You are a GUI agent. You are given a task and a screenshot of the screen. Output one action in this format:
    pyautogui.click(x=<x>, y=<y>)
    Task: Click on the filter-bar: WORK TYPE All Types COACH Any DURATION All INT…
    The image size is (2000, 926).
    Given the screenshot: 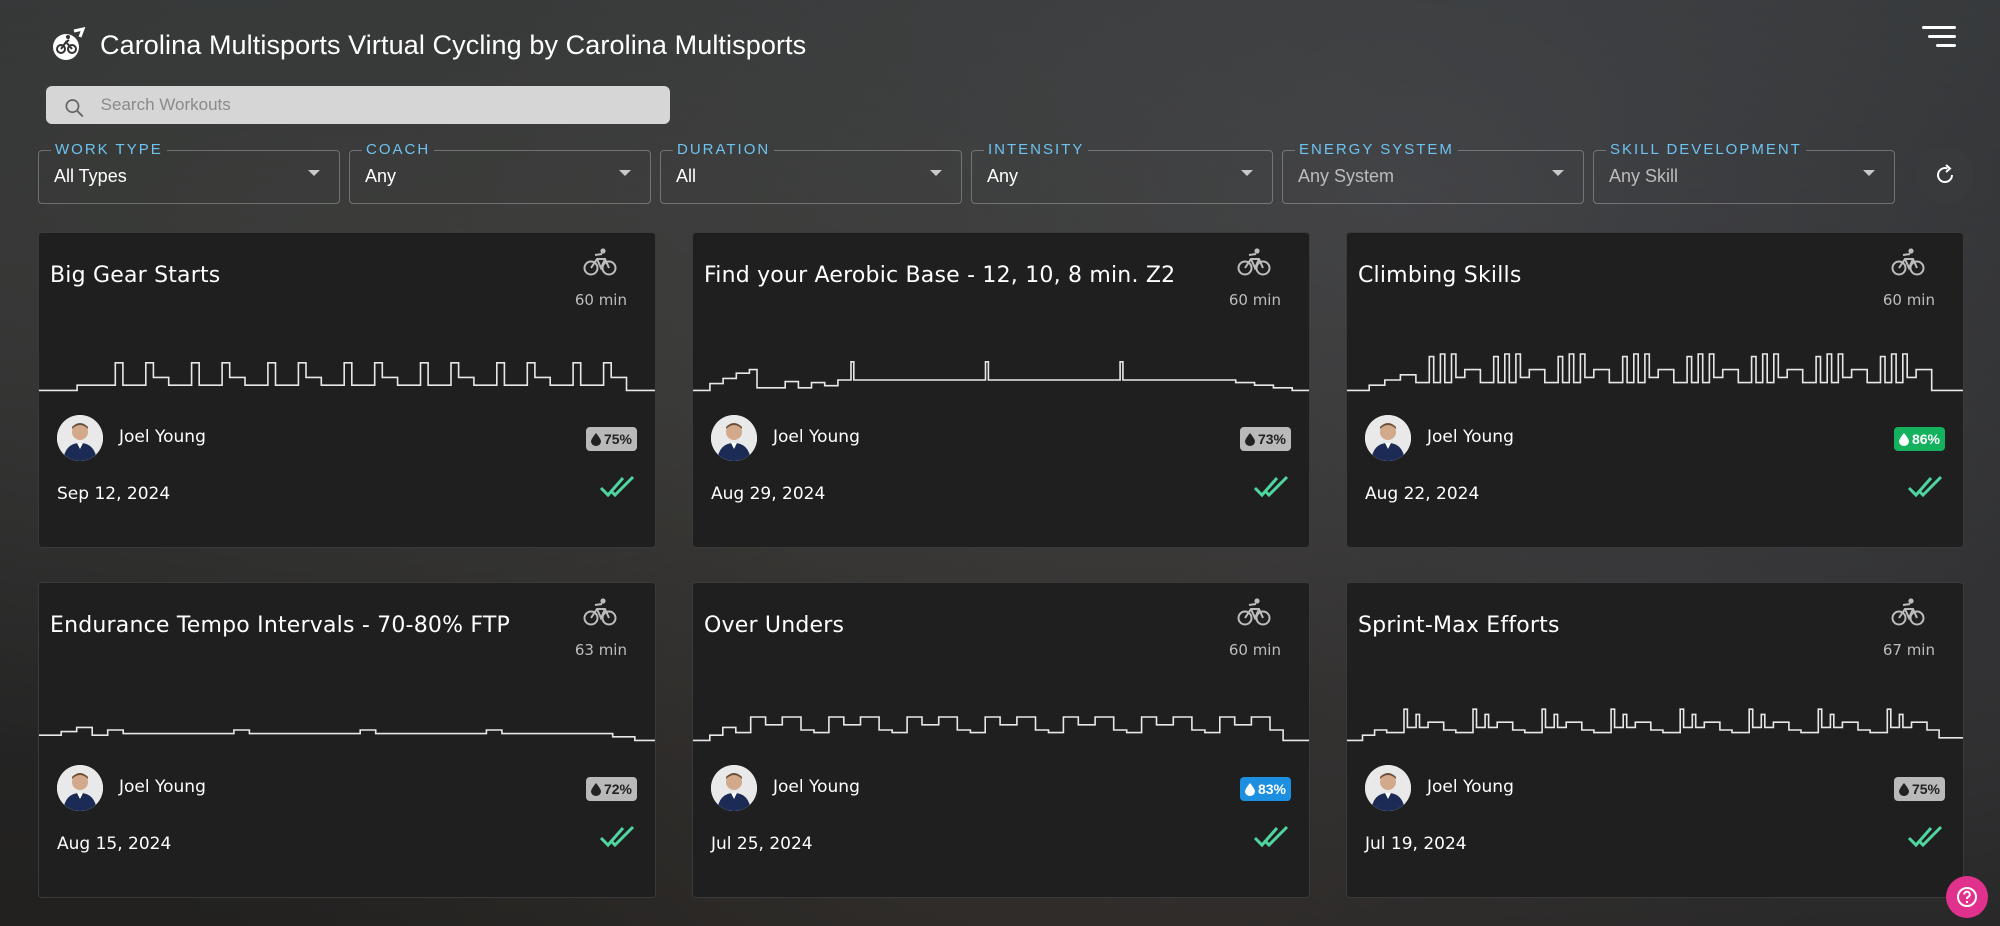 What is the action you would take?
    pyautogui.click(x=966, y=170)
    